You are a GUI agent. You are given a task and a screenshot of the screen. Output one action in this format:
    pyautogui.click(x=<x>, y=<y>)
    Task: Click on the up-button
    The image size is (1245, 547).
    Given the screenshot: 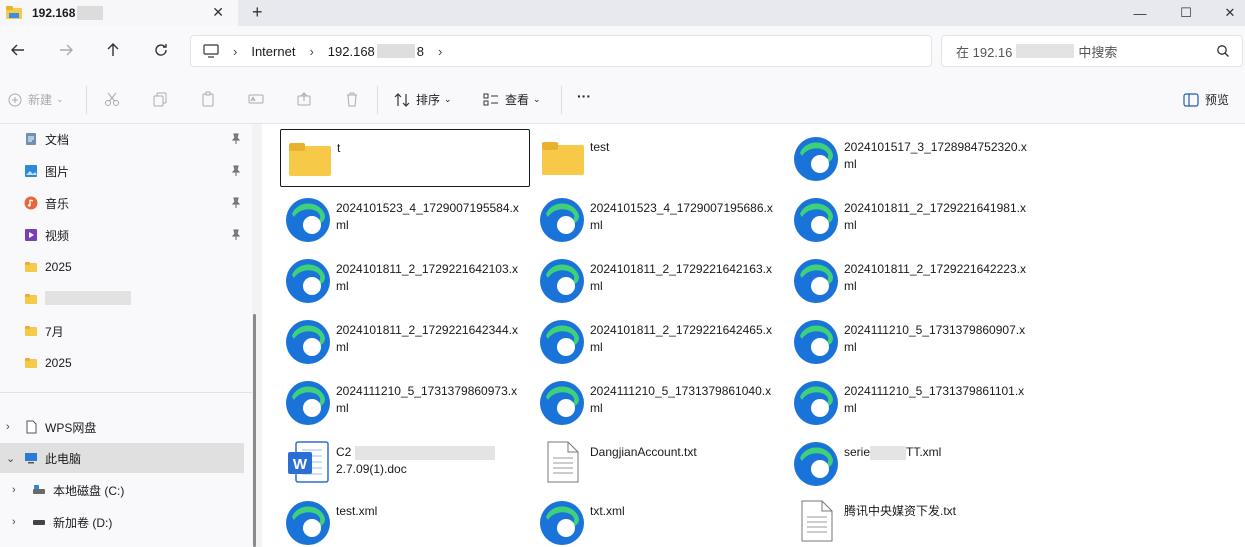 What is the action you would take?
    pyautogui.click(x=113, y=50)
    